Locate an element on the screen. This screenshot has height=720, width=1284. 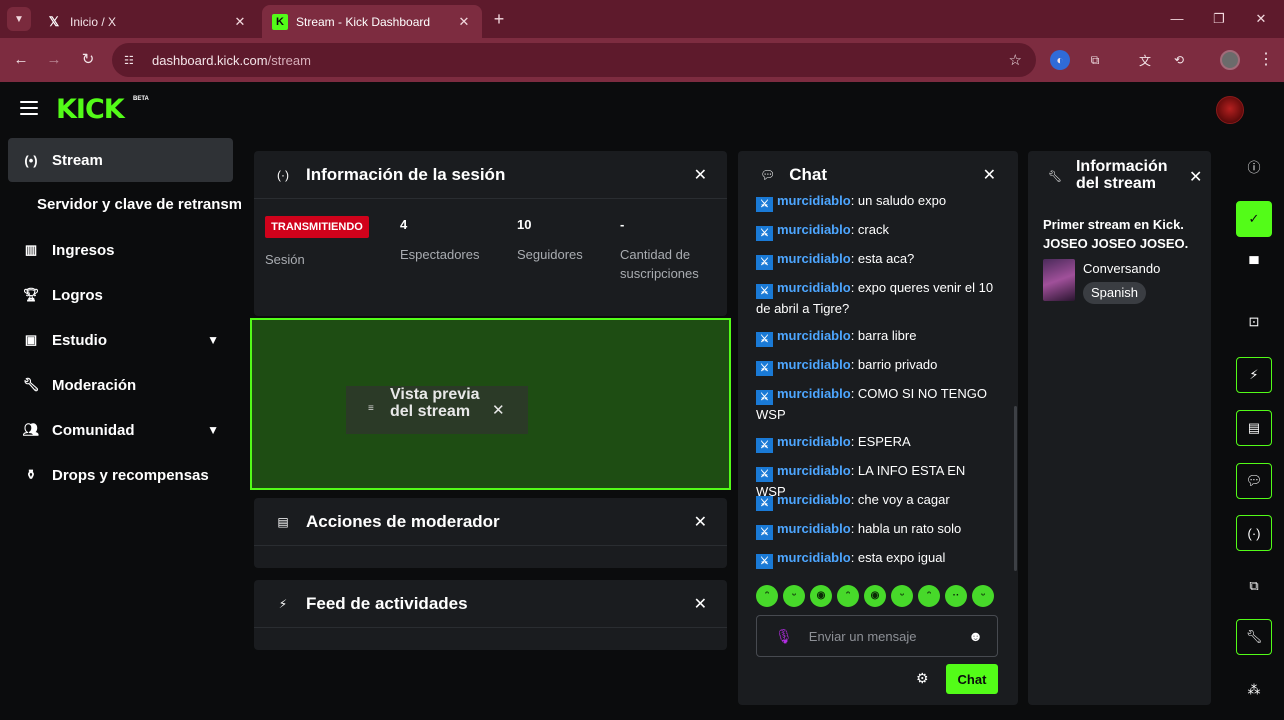
sidebar-item-moderacion: 🔧︎ Moderación is located at coordinates (120, 385).